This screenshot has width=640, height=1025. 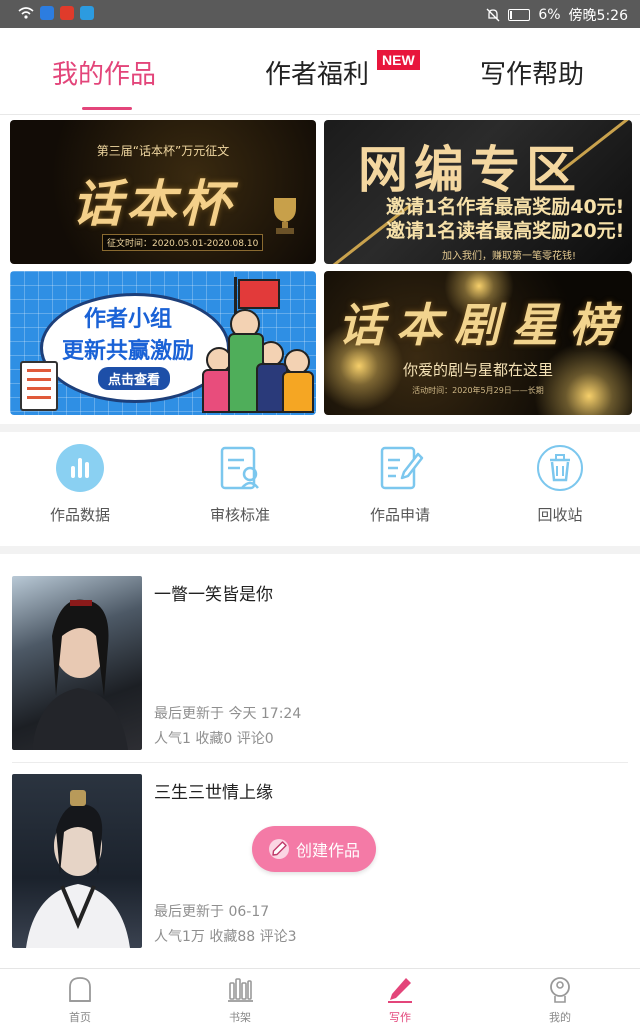 I want to click on review-icon, so click(x=240, y=468).